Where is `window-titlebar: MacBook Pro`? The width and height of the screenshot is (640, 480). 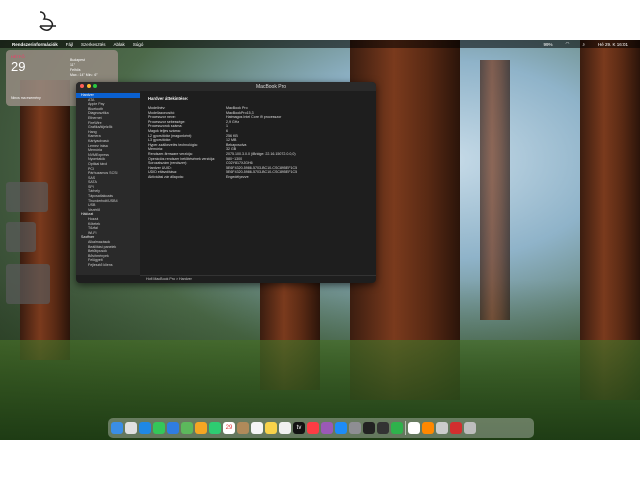 window-titlebar: MacBook Pro is located at coordinates (226, 86).